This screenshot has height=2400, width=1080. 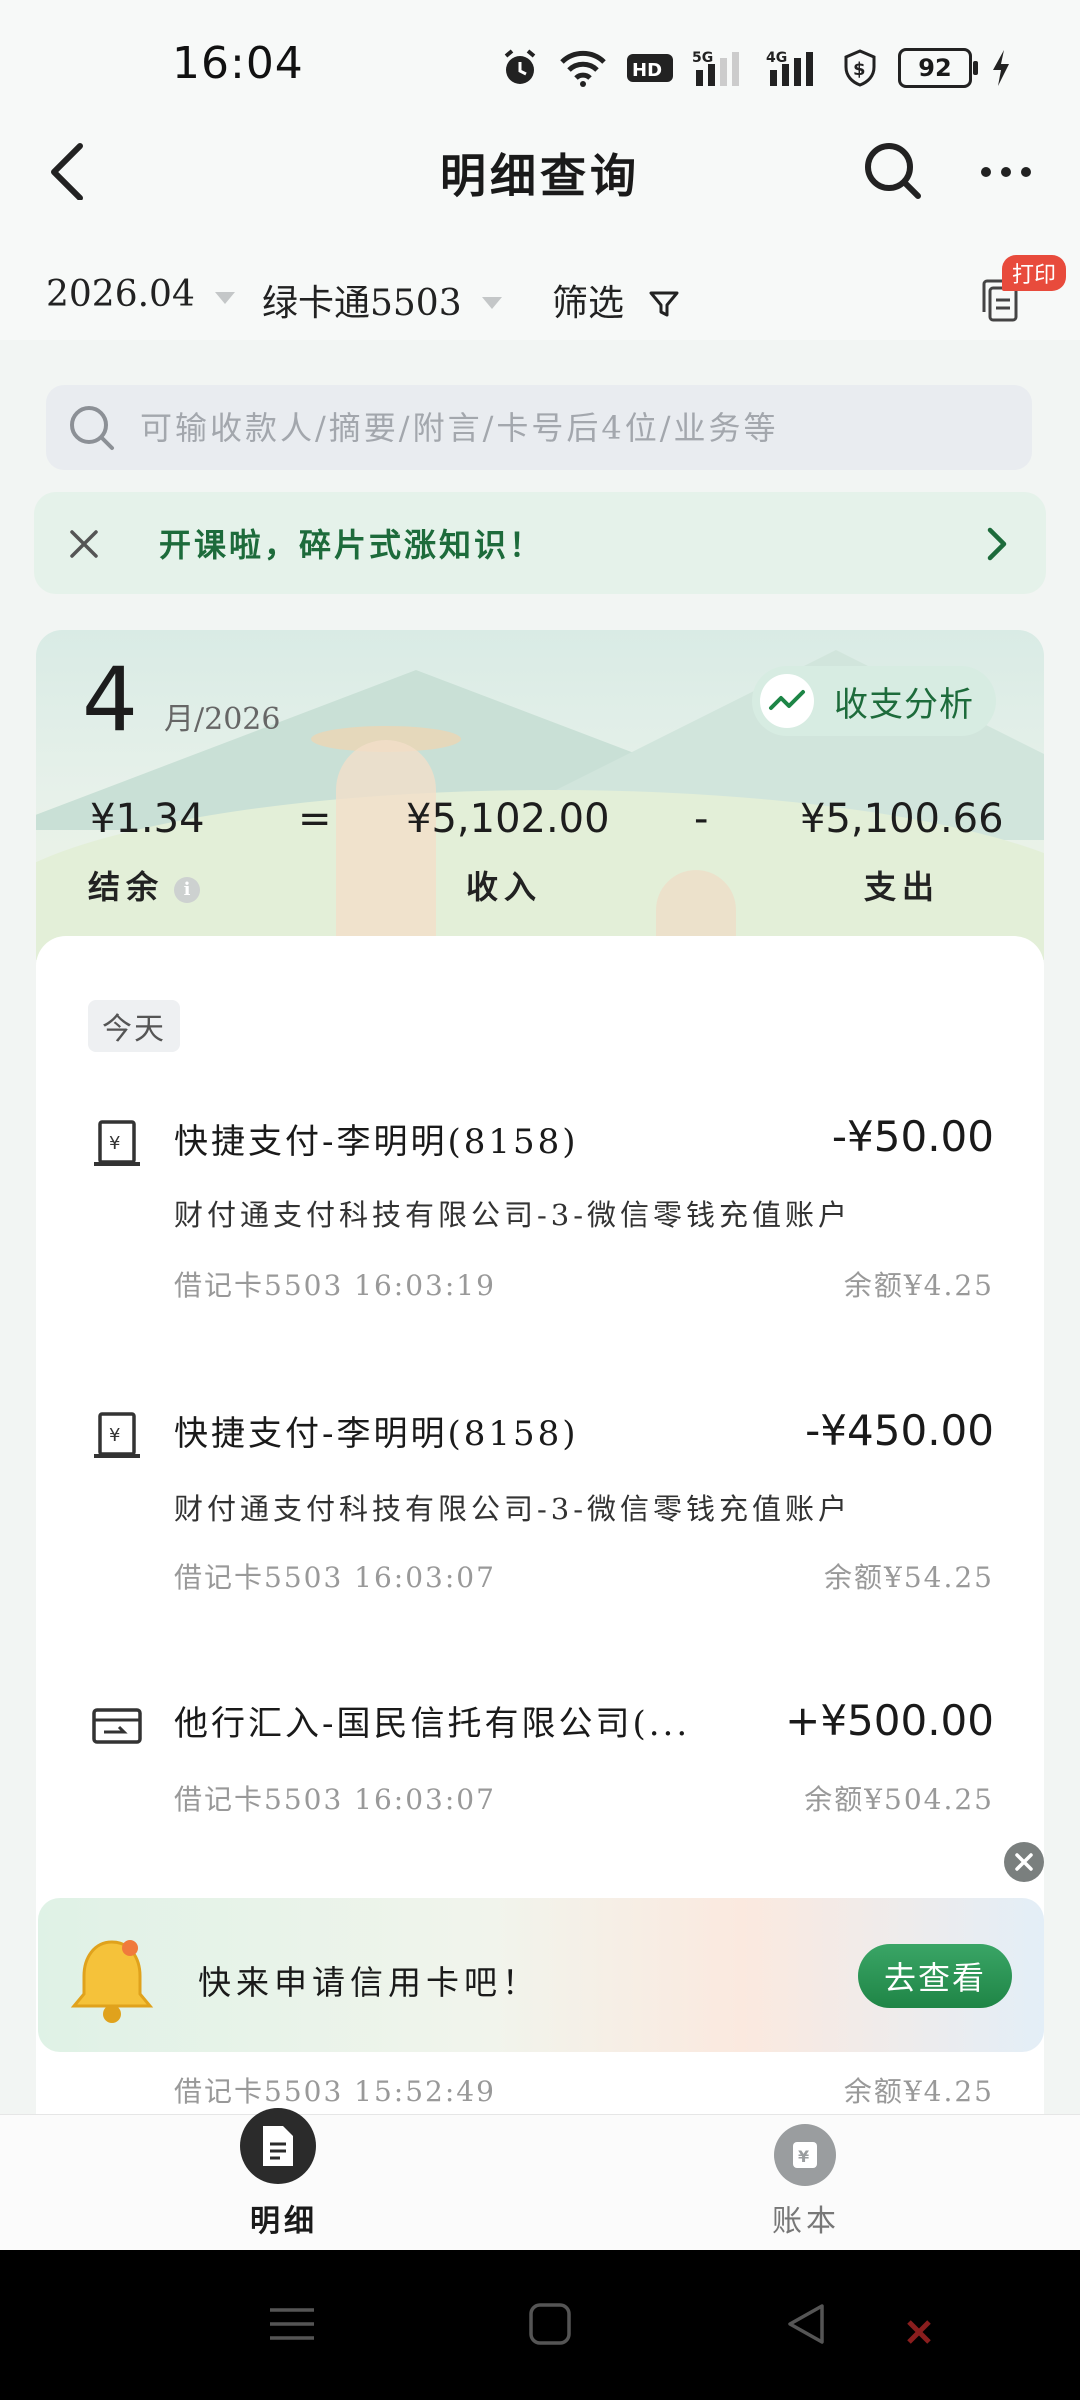 I want to click on home-icon, so click(x=550, y=2324).